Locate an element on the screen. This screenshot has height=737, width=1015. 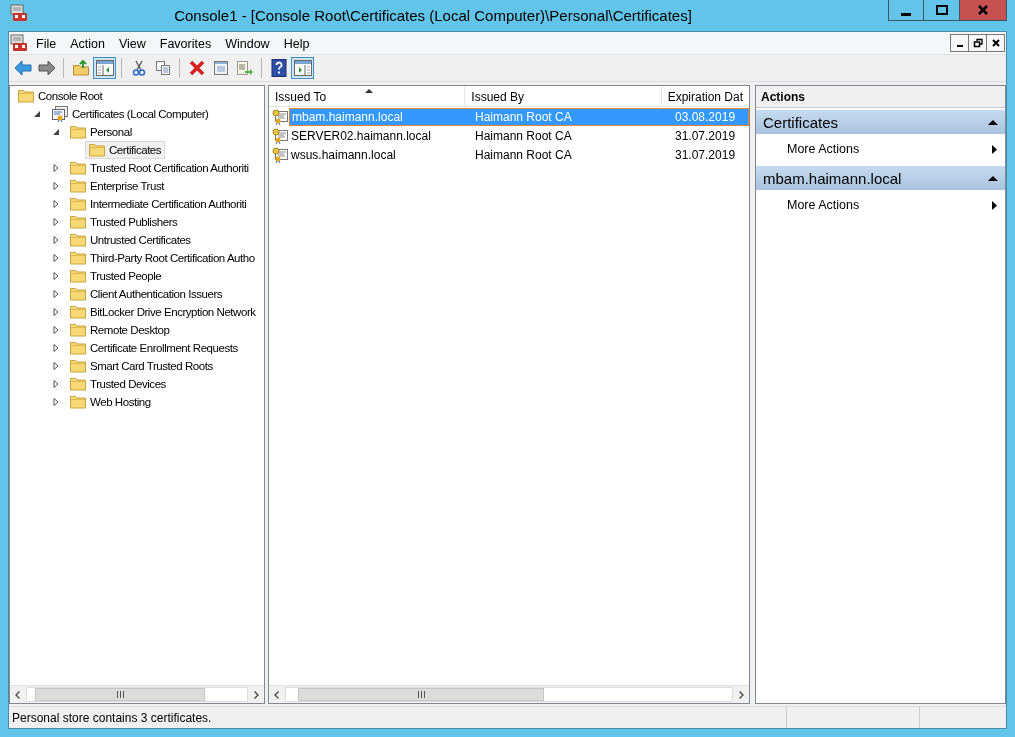
console-tree-icon is located at coordinates (104, 68).